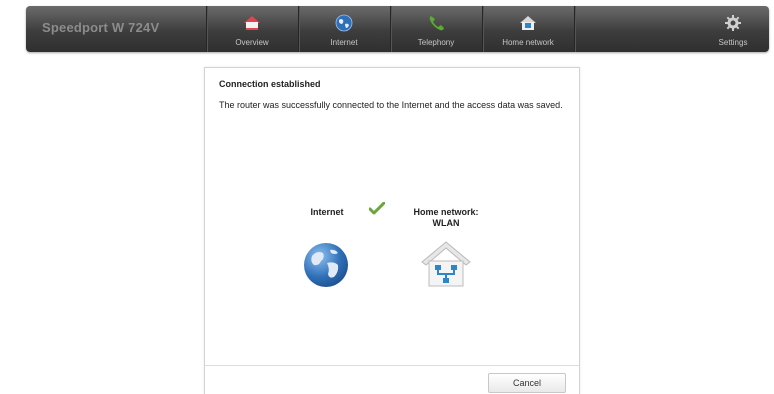  I want to click on brand-title: Speedport W 724V, so click(101, 27).